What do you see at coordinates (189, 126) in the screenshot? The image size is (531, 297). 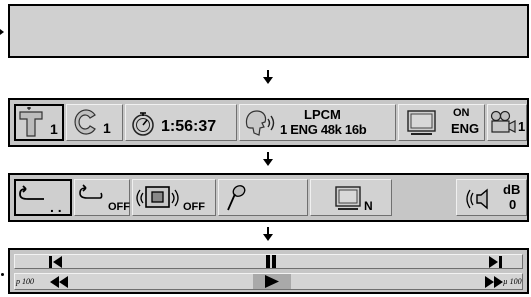 I see `time-display: 1:56:37` at bounding box center [189, 126].